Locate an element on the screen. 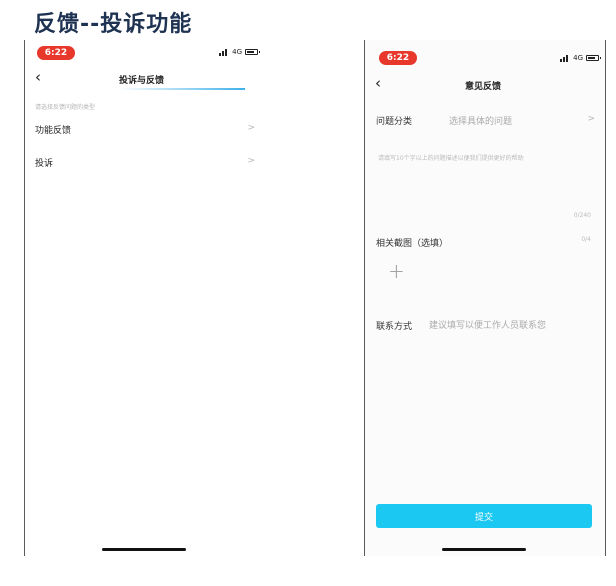 Image resolution: width=616 pixels, height=586 pixels. title-underline is located at coordinates (182, 89).